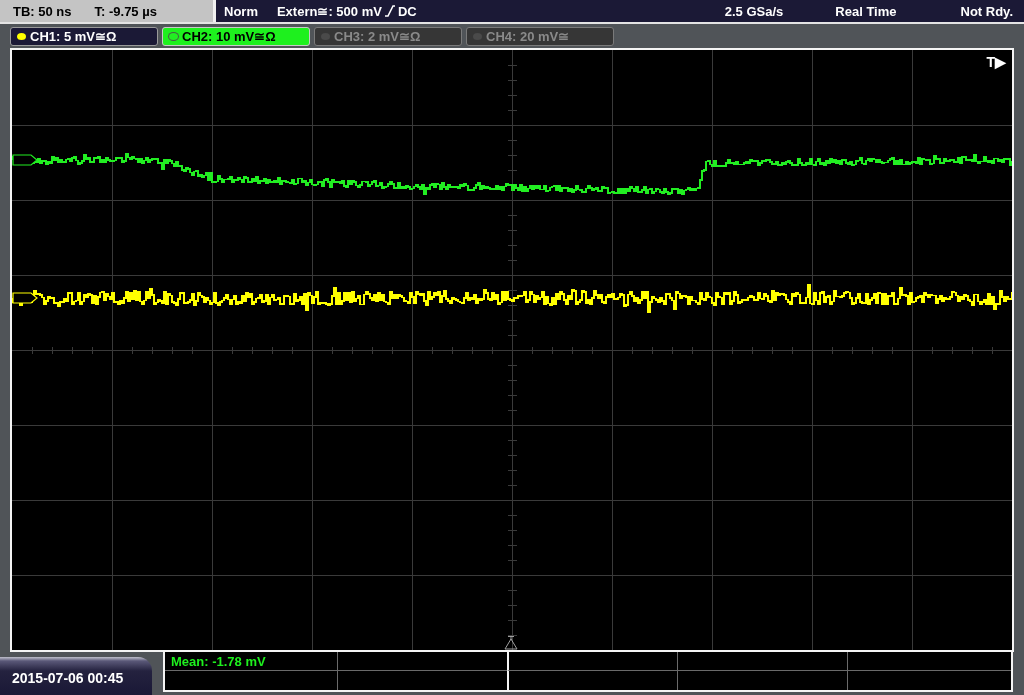 The height and width of the screenshot is (695, 1024). What do you see at coordinates (241, 11) in the screenshot?
I see `trigger-mode: Norm` at bounding box center [241, 11].